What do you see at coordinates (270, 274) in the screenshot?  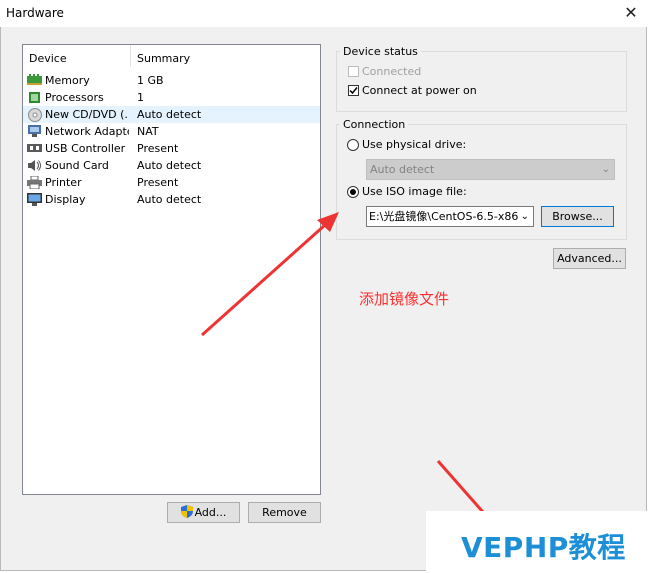 I see `arrow-to-iso-field` at bounding box center [270, 274].